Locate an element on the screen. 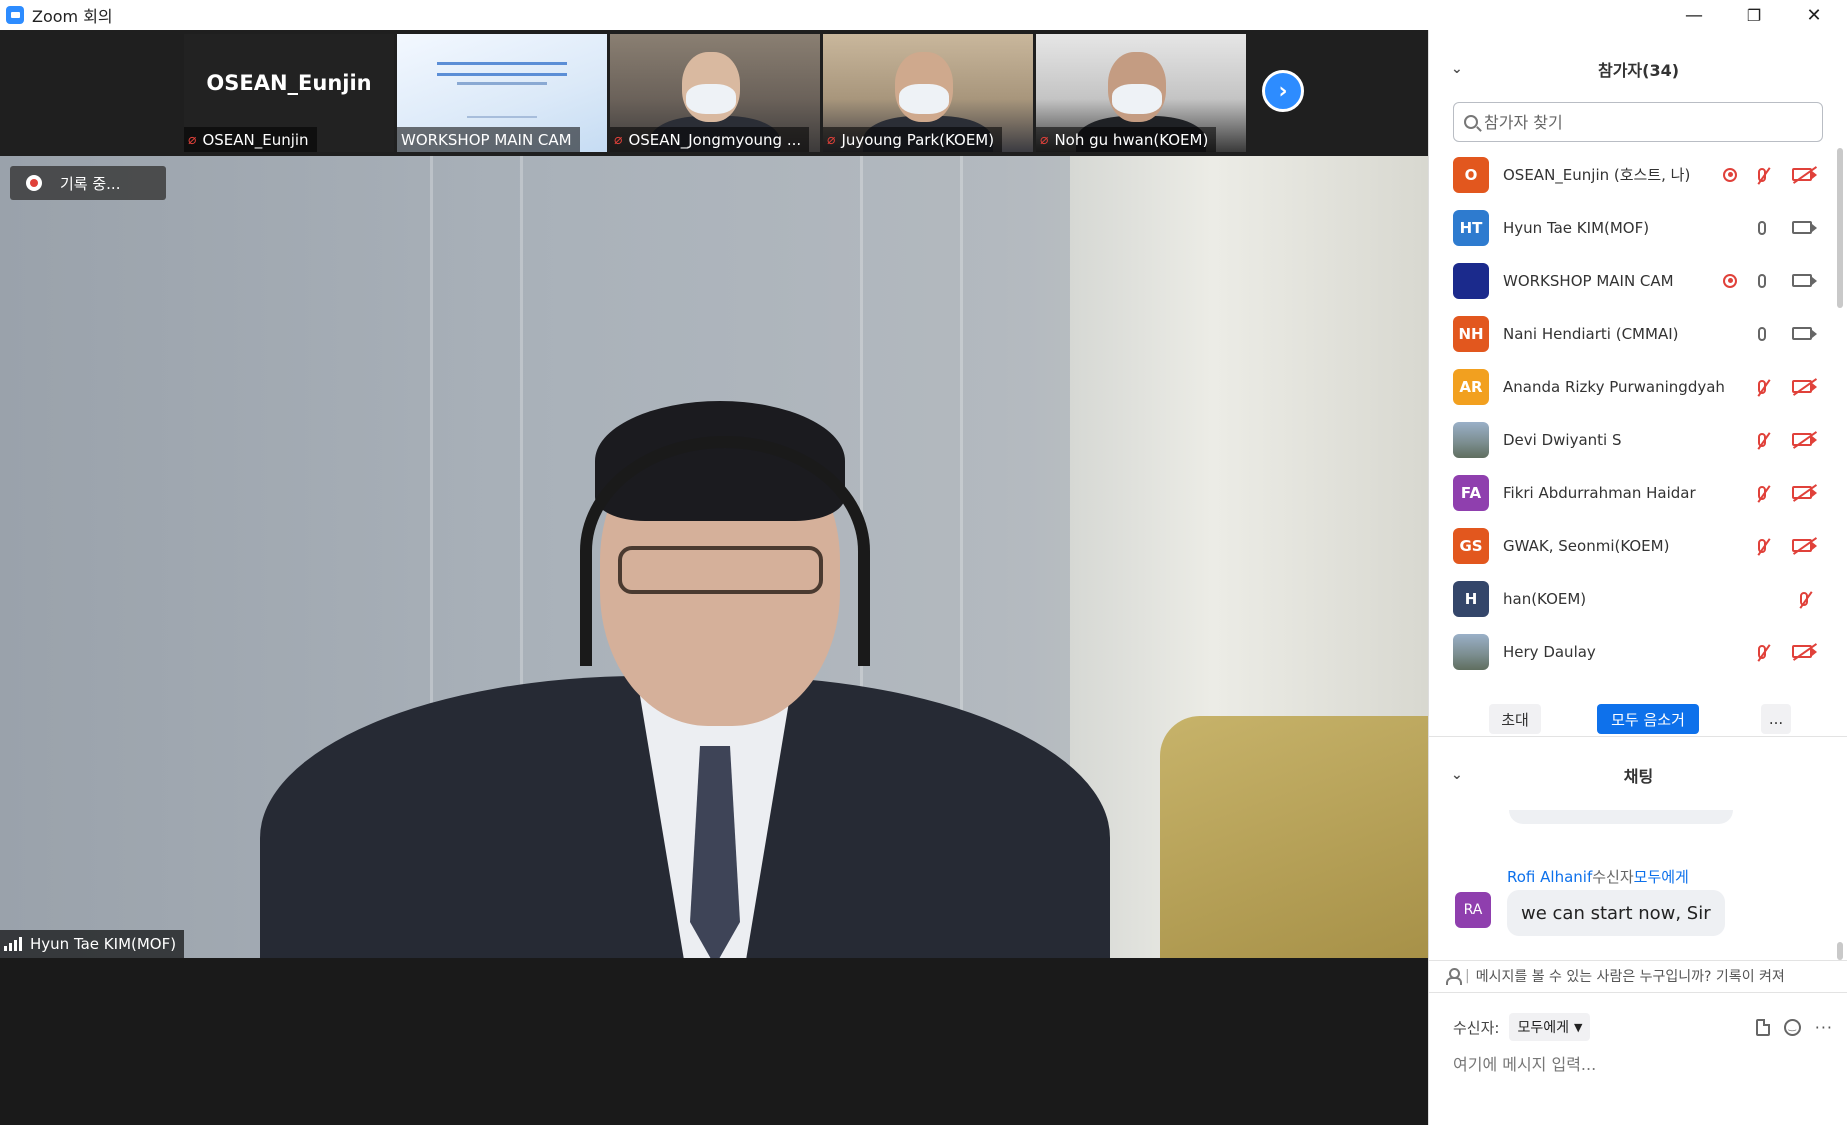 The width and height of the screenshot is (1847, 1125). participant-name: OSEAN_Eunjin (호스트, 나) is located at coordinates (1597, 175).